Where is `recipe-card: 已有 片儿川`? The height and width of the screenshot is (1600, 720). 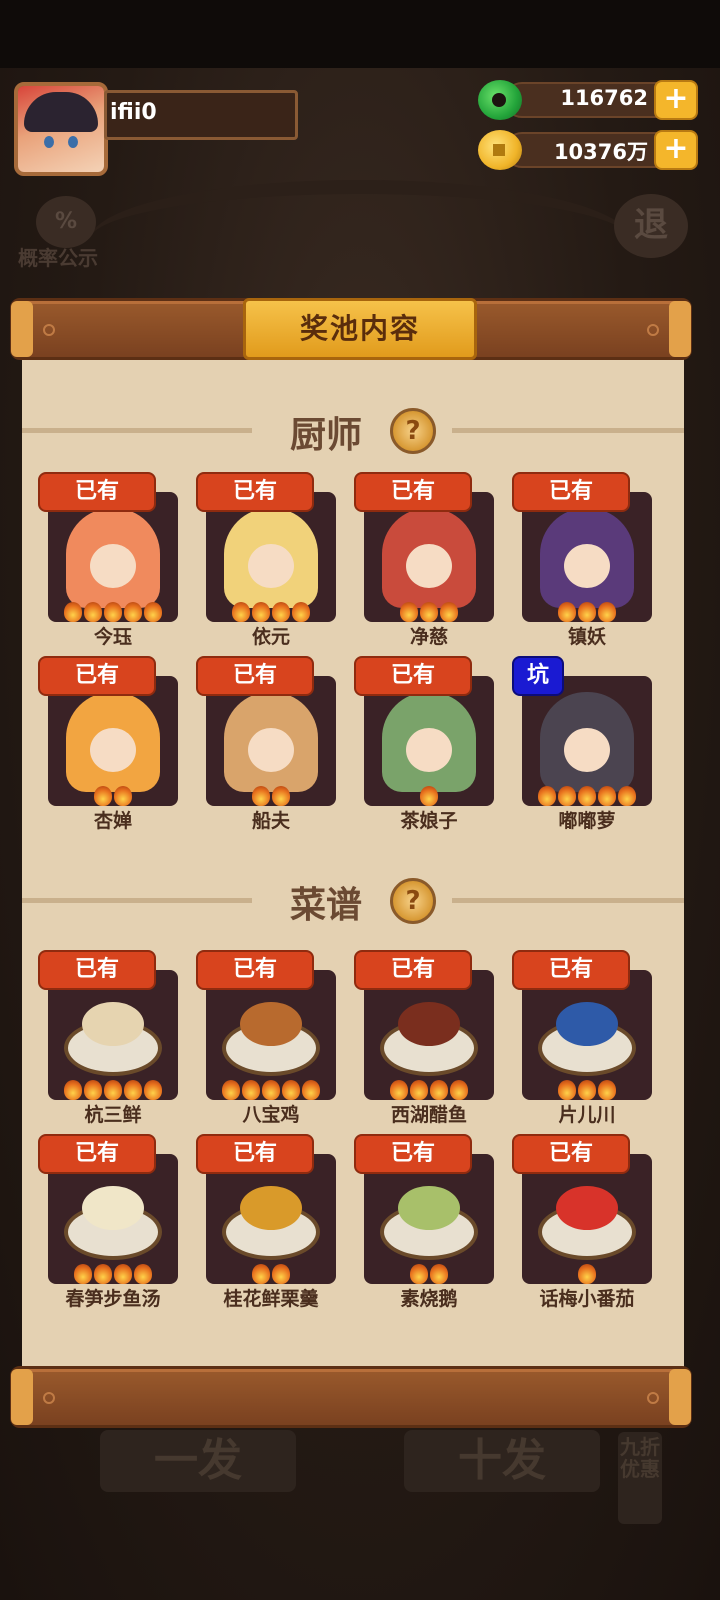 recipe-card: 已有 片儿川 is located at coordinates (582, 1038).